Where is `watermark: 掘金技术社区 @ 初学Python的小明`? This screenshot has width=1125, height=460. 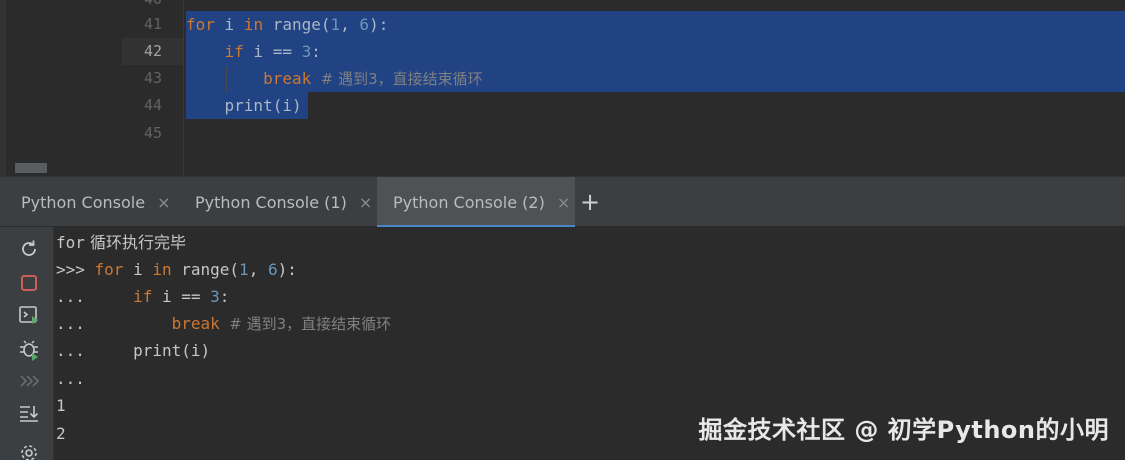 watermark: 掘金技术社区 @ 初学Python的小明 is located at coordinates (903, 430).